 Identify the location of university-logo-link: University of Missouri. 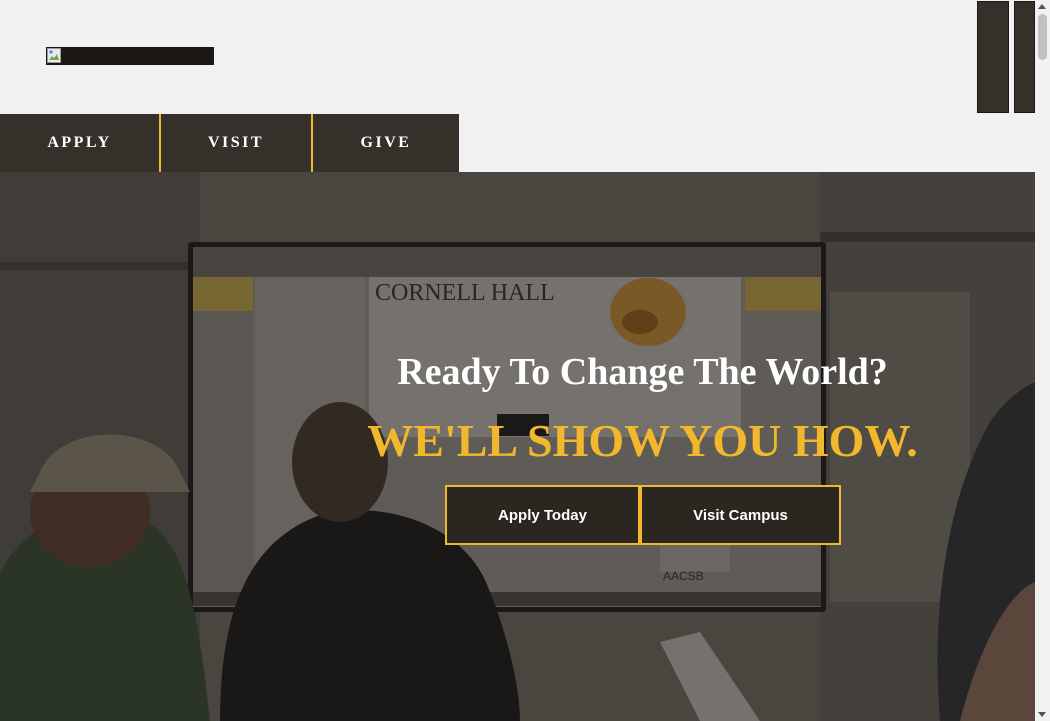
(130, 56).